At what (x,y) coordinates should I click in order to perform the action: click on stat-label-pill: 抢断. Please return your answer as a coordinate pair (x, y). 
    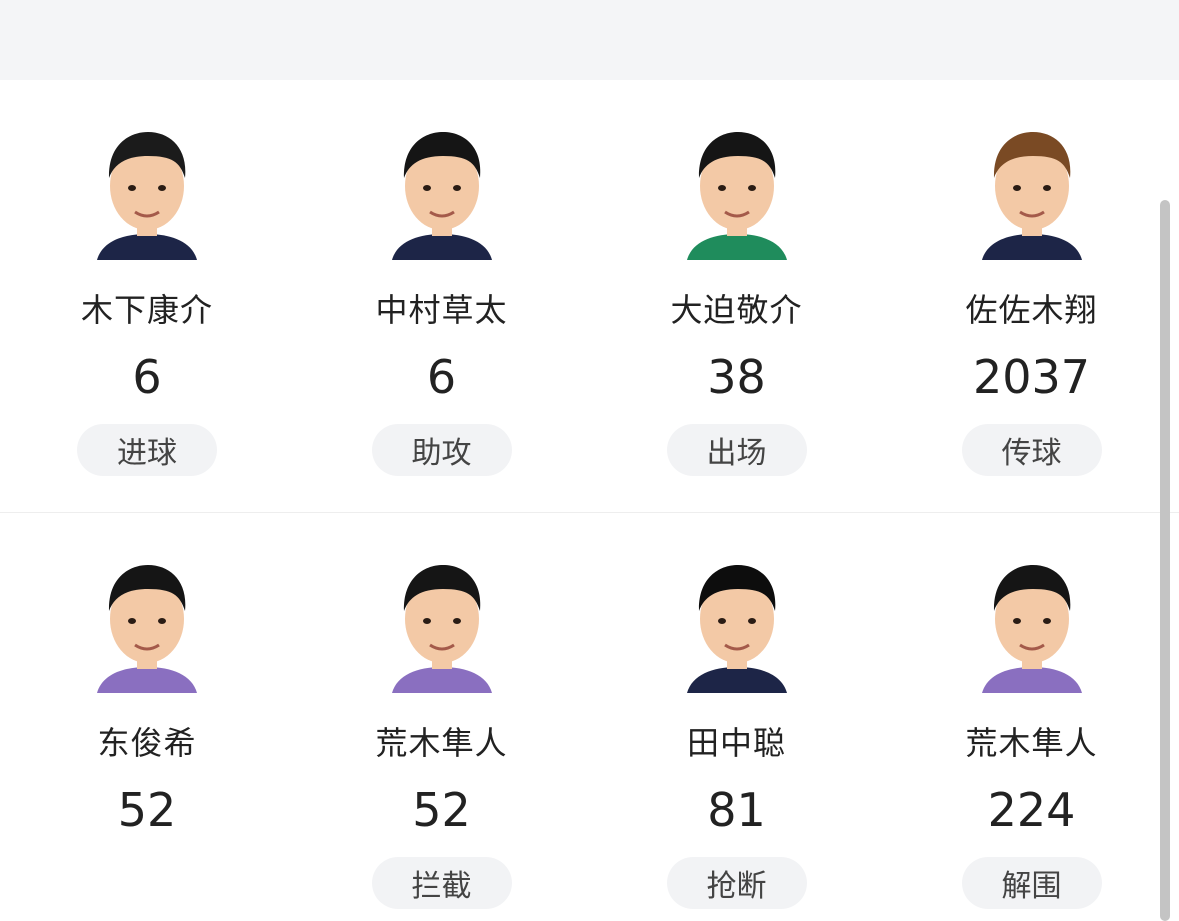
    Looking at the image, I should click on (736, 883).